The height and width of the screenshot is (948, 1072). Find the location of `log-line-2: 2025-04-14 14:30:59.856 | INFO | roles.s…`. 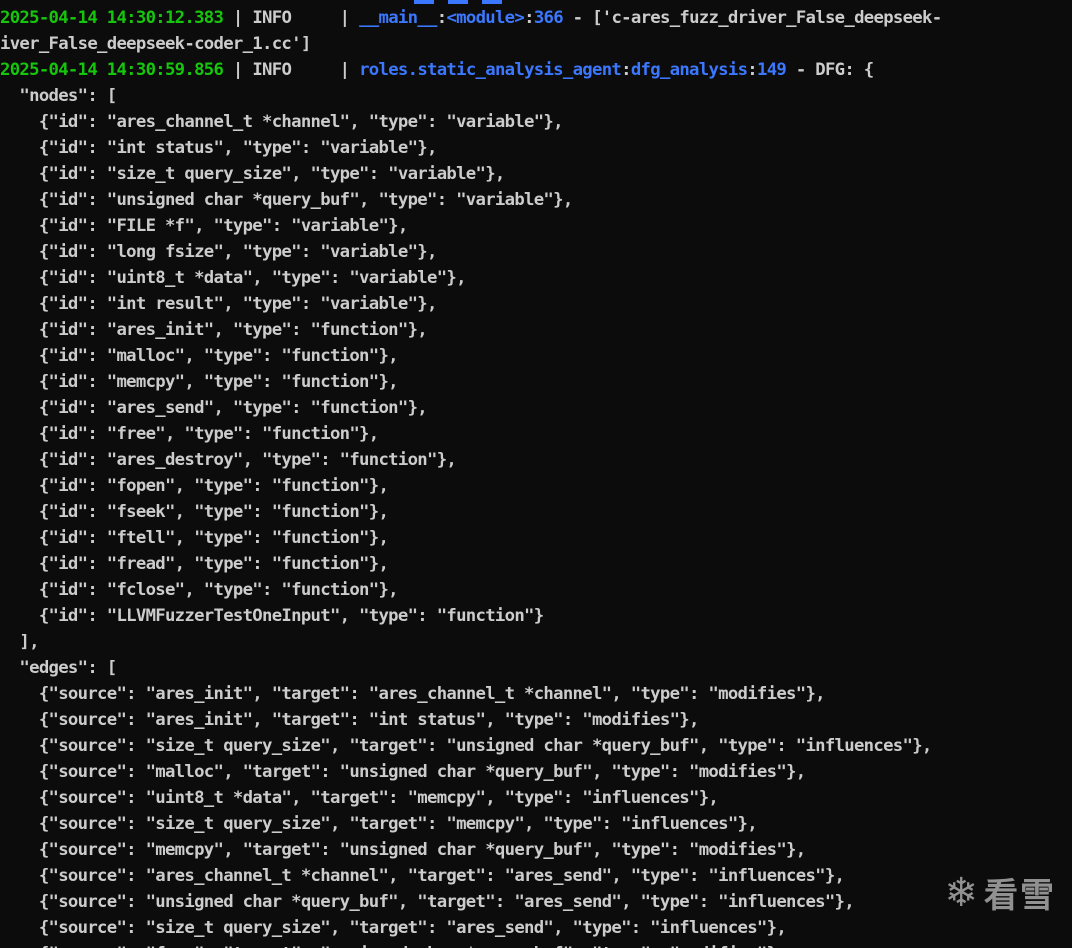

log-line-2: 2025-04-14 14:30:59.856 | INFO | roles.s… is located at coordinates (437, 70).